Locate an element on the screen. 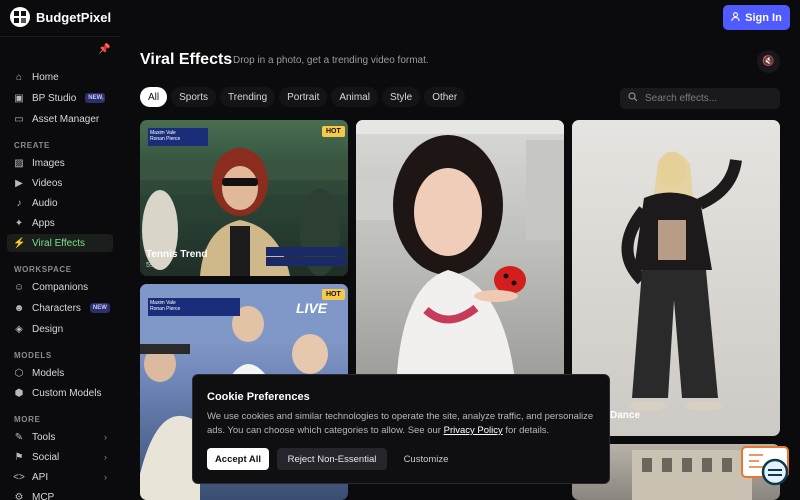  sidebar-item-label: Characters is located at coordinates (56, 308).